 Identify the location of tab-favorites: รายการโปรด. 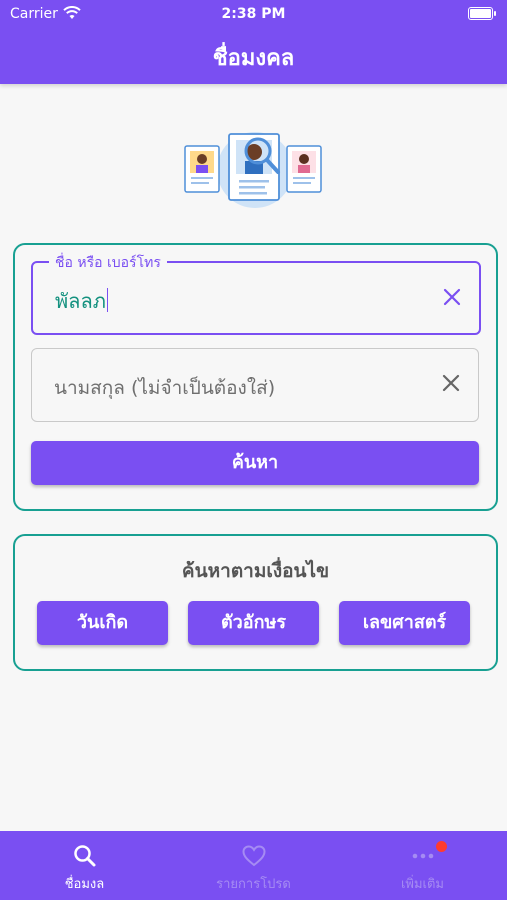
(253, 865).